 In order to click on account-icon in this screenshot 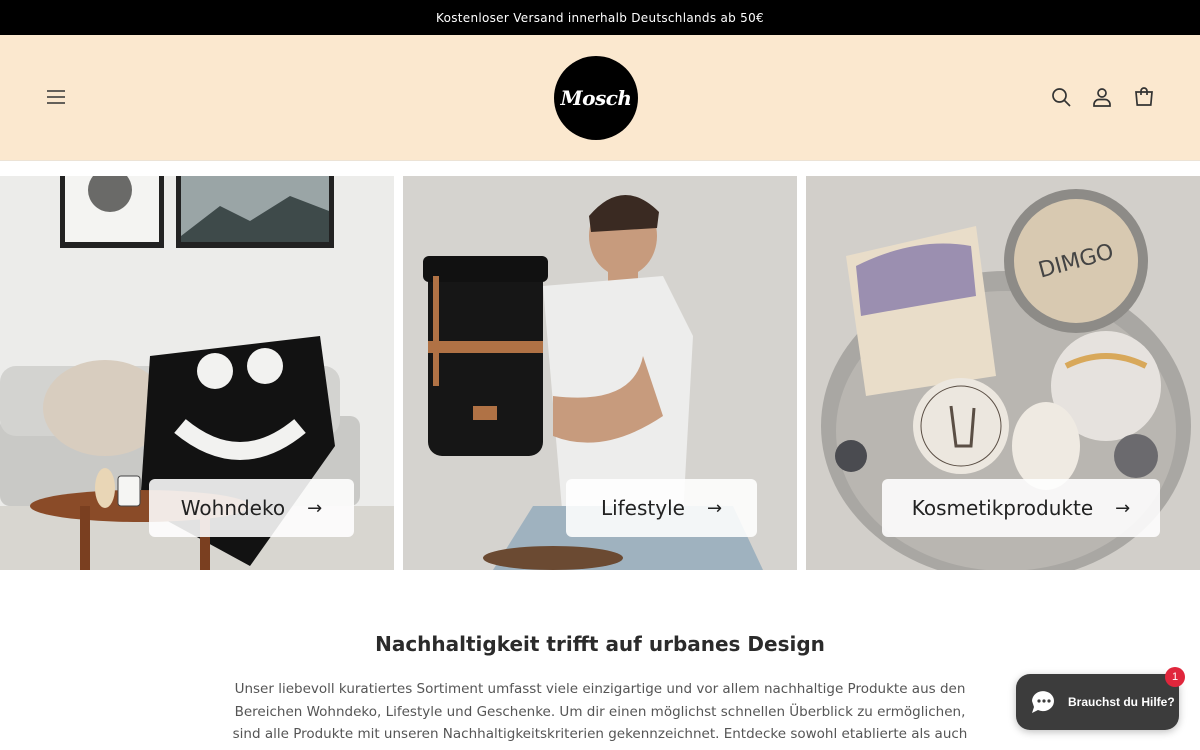, I will do `click(1102, 97)`.